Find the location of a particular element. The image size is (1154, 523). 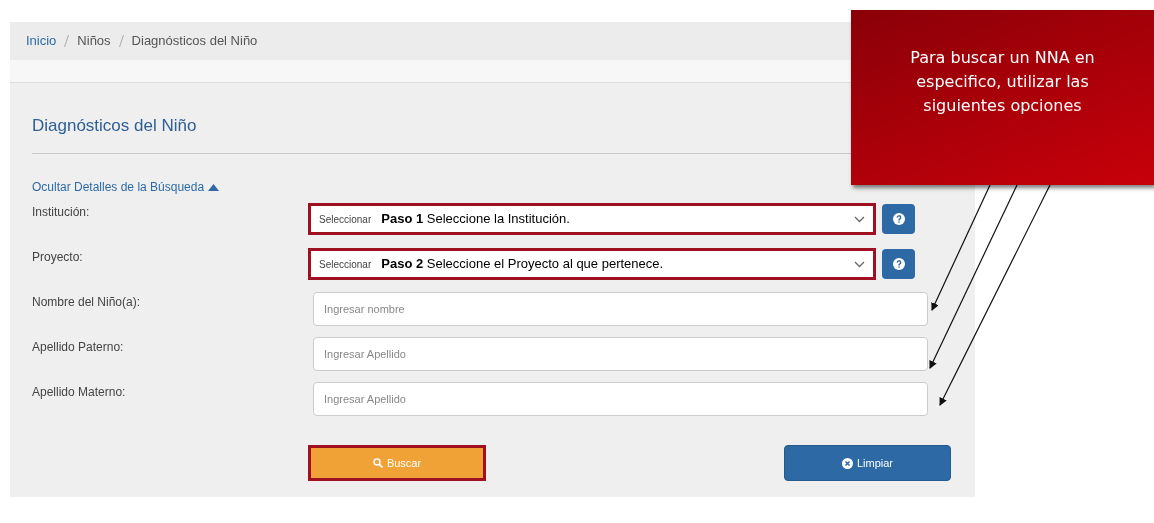

select-field: Seleccionar Paso 2 Seleccione el Proyecto al que pertenece. is located at coordinates (592, 264).